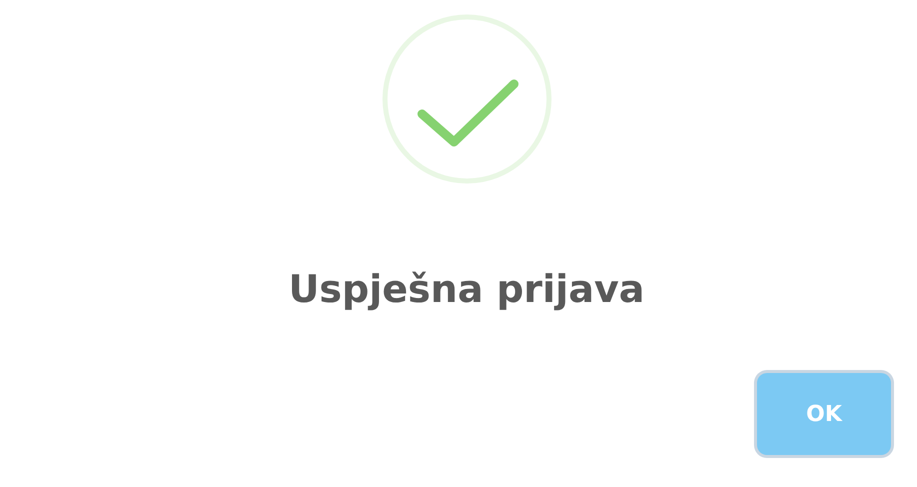 This screenshot has width=917, height=487. I want to click on ok-button: OK, so click(824, 414).